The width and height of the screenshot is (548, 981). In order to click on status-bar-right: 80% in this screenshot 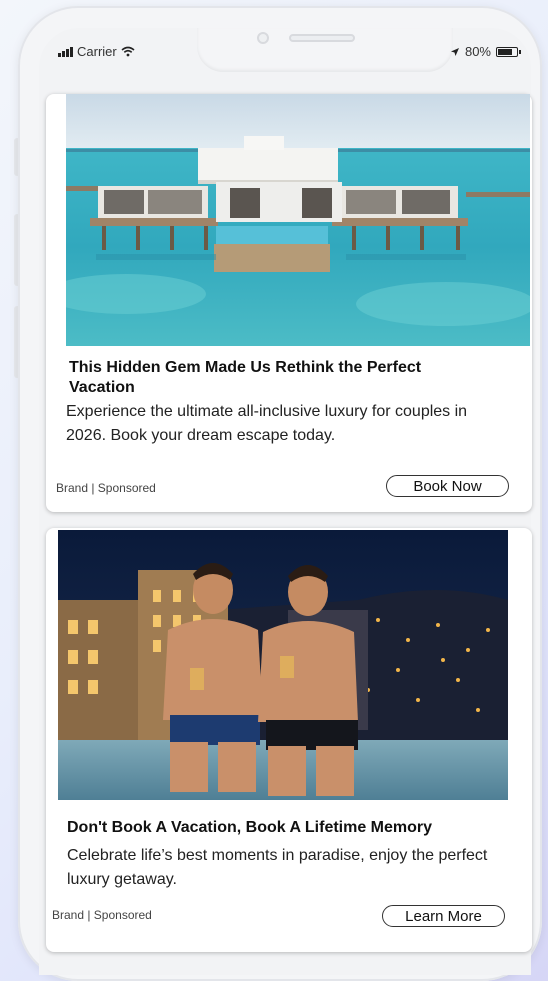, I will do `click(485, 51)`.